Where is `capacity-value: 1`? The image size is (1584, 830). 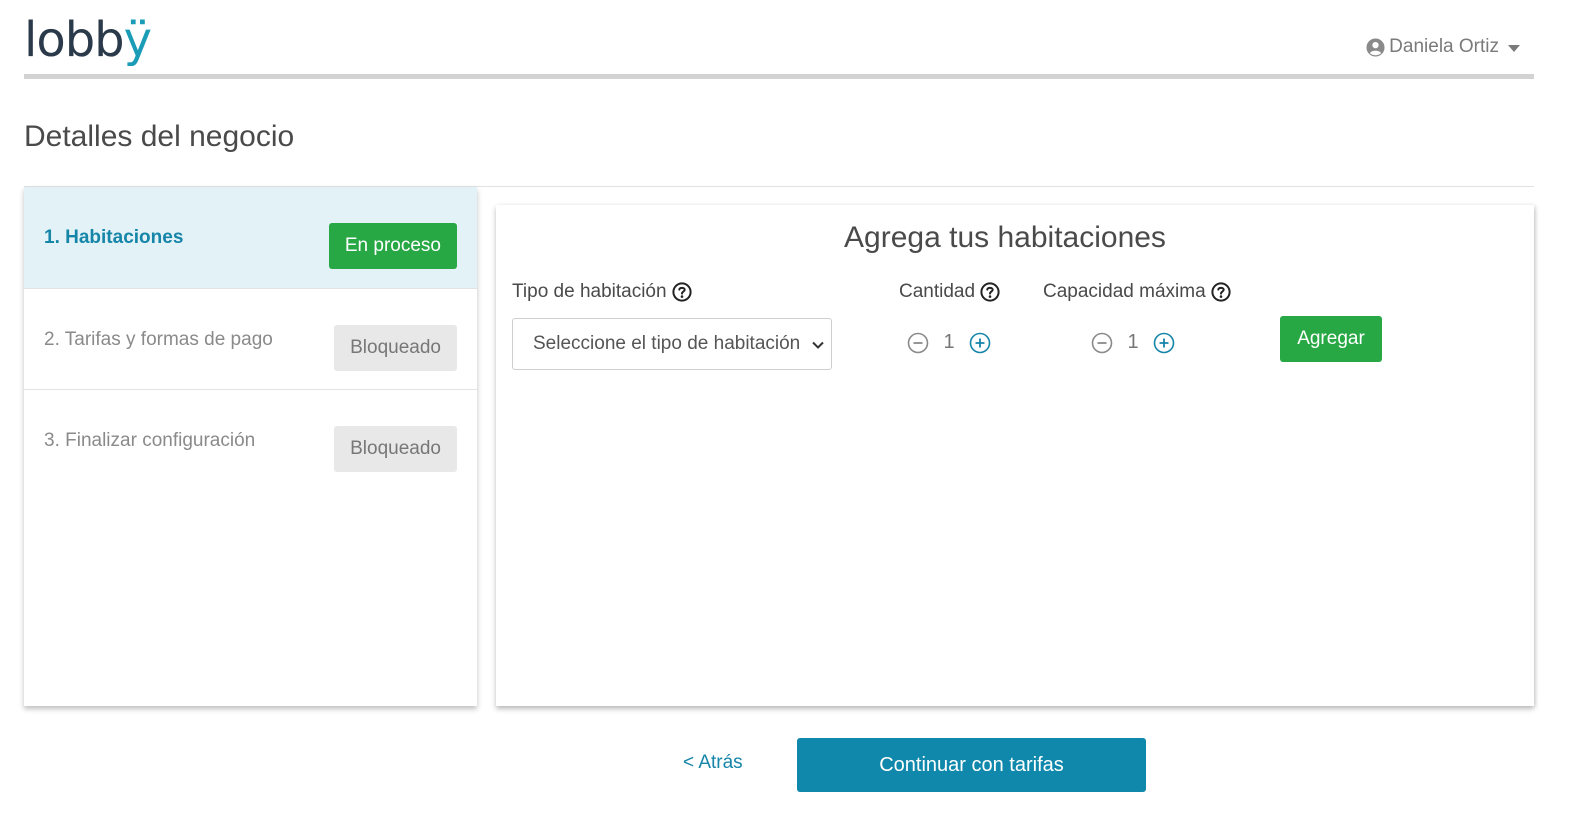 capacity-value: 1 is located at coordinates (1133, 342).